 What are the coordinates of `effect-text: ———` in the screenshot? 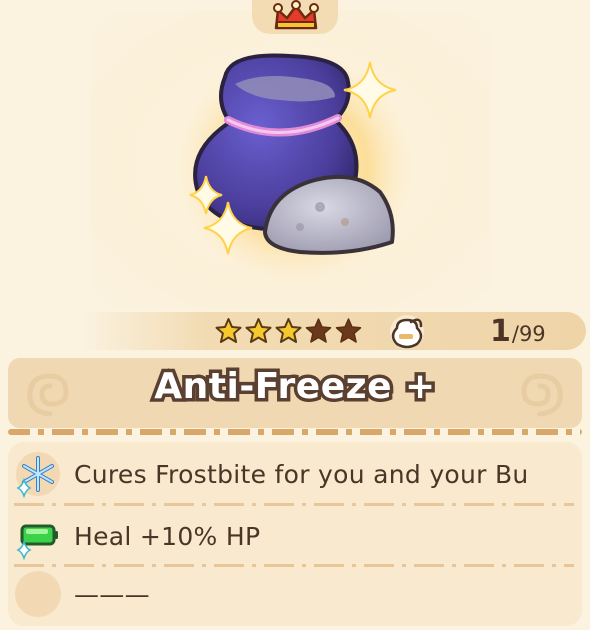 It's located at (112, 594).